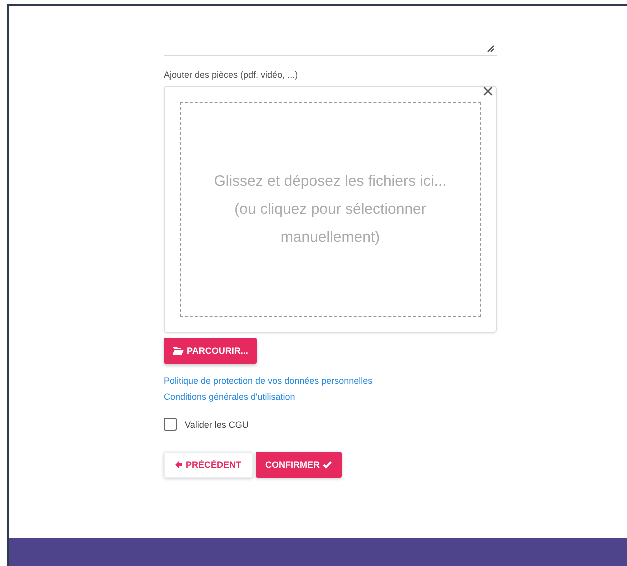 This screenshot has height=566, width=627. Describe the element at coordinates (179, 465) in the screenshot. I see `arrow-left-icon` at that location.